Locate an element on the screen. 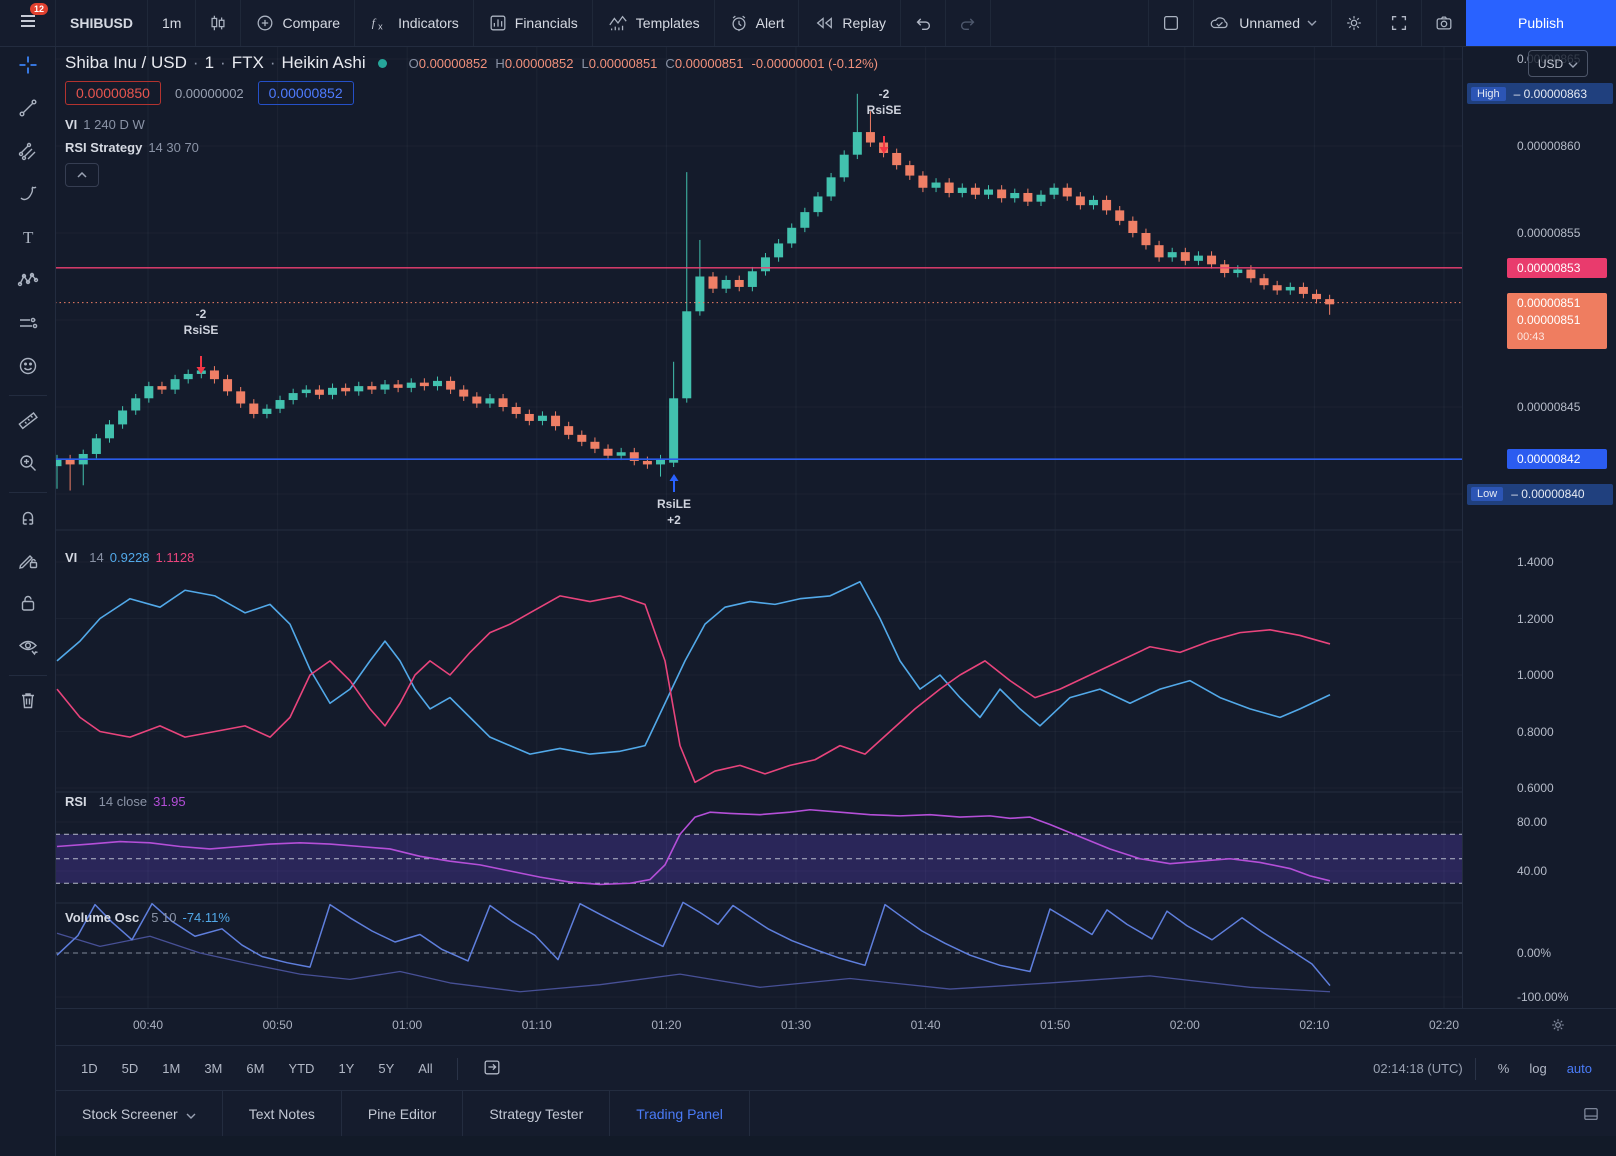  text-icon: T is located at coordinates (28, 239).